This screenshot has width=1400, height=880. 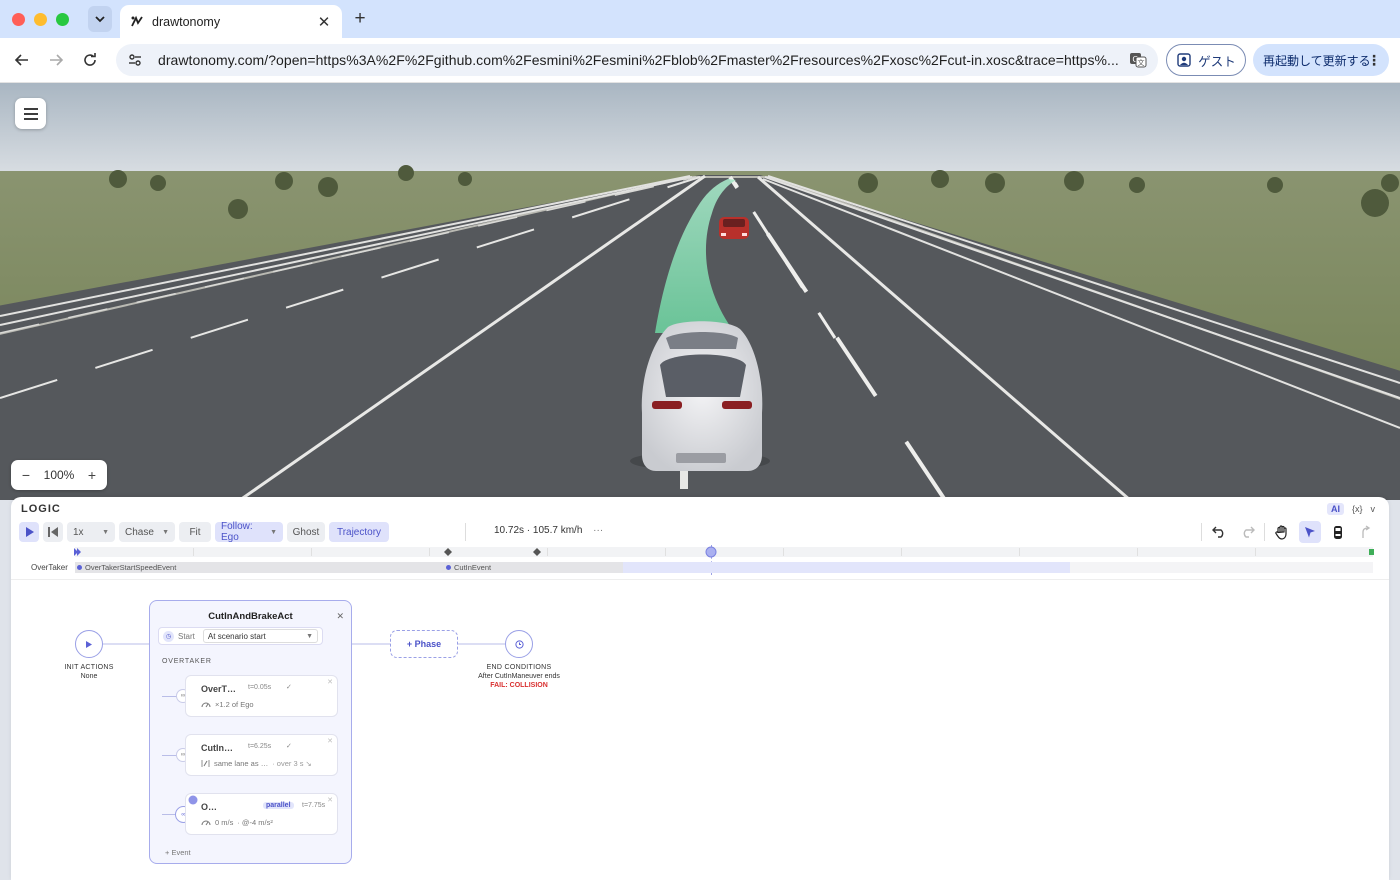 I want to click on translate-icon: G文, so click(x=1138, y=60).